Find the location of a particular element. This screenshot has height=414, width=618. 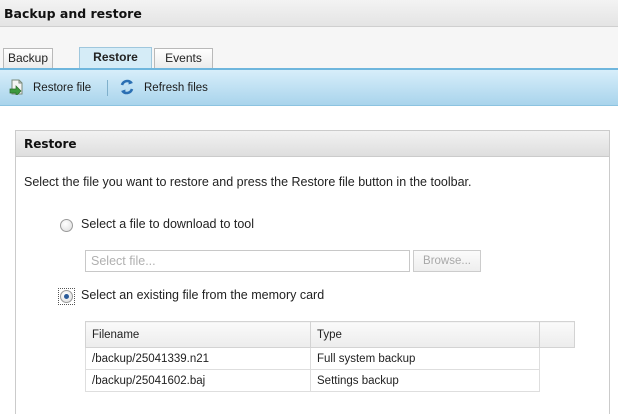

type-cell: Full system backup is located at coordinates (425, 358).